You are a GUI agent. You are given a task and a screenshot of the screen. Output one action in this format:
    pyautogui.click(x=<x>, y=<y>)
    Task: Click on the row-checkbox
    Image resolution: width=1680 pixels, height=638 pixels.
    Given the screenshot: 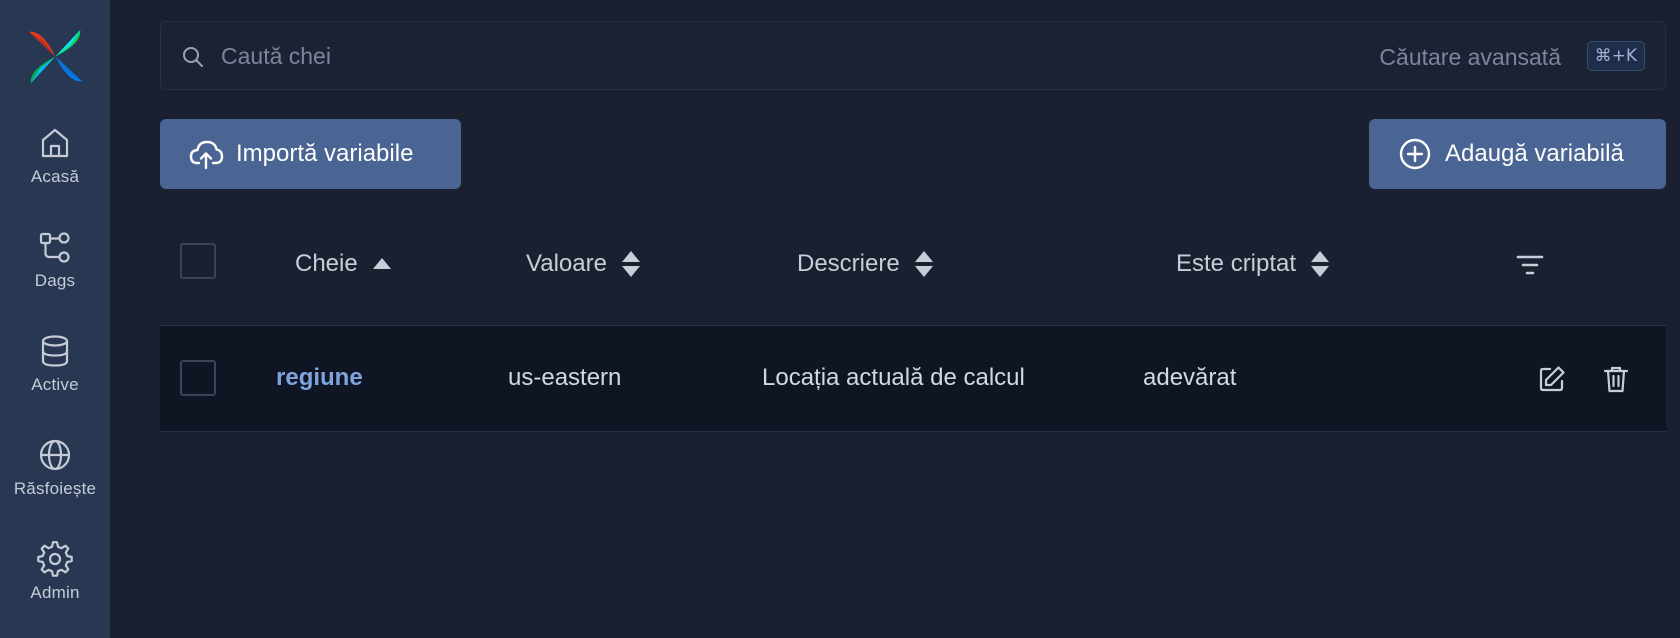 What is the action you would take?
    pyautogui.click(x=198, y=378)
    